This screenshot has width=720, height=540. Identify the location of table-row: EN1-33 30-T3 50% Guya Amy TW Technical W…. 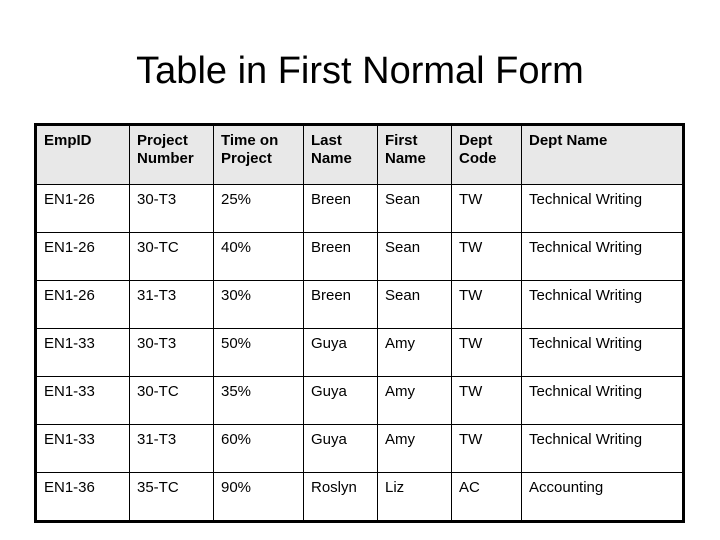
(359, 352).